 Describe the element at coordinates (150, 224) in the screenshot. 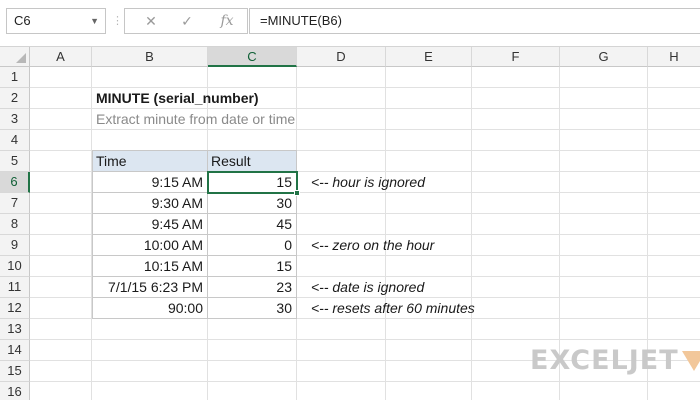

I see `table-cell-time: 9:45 AM` at that location.